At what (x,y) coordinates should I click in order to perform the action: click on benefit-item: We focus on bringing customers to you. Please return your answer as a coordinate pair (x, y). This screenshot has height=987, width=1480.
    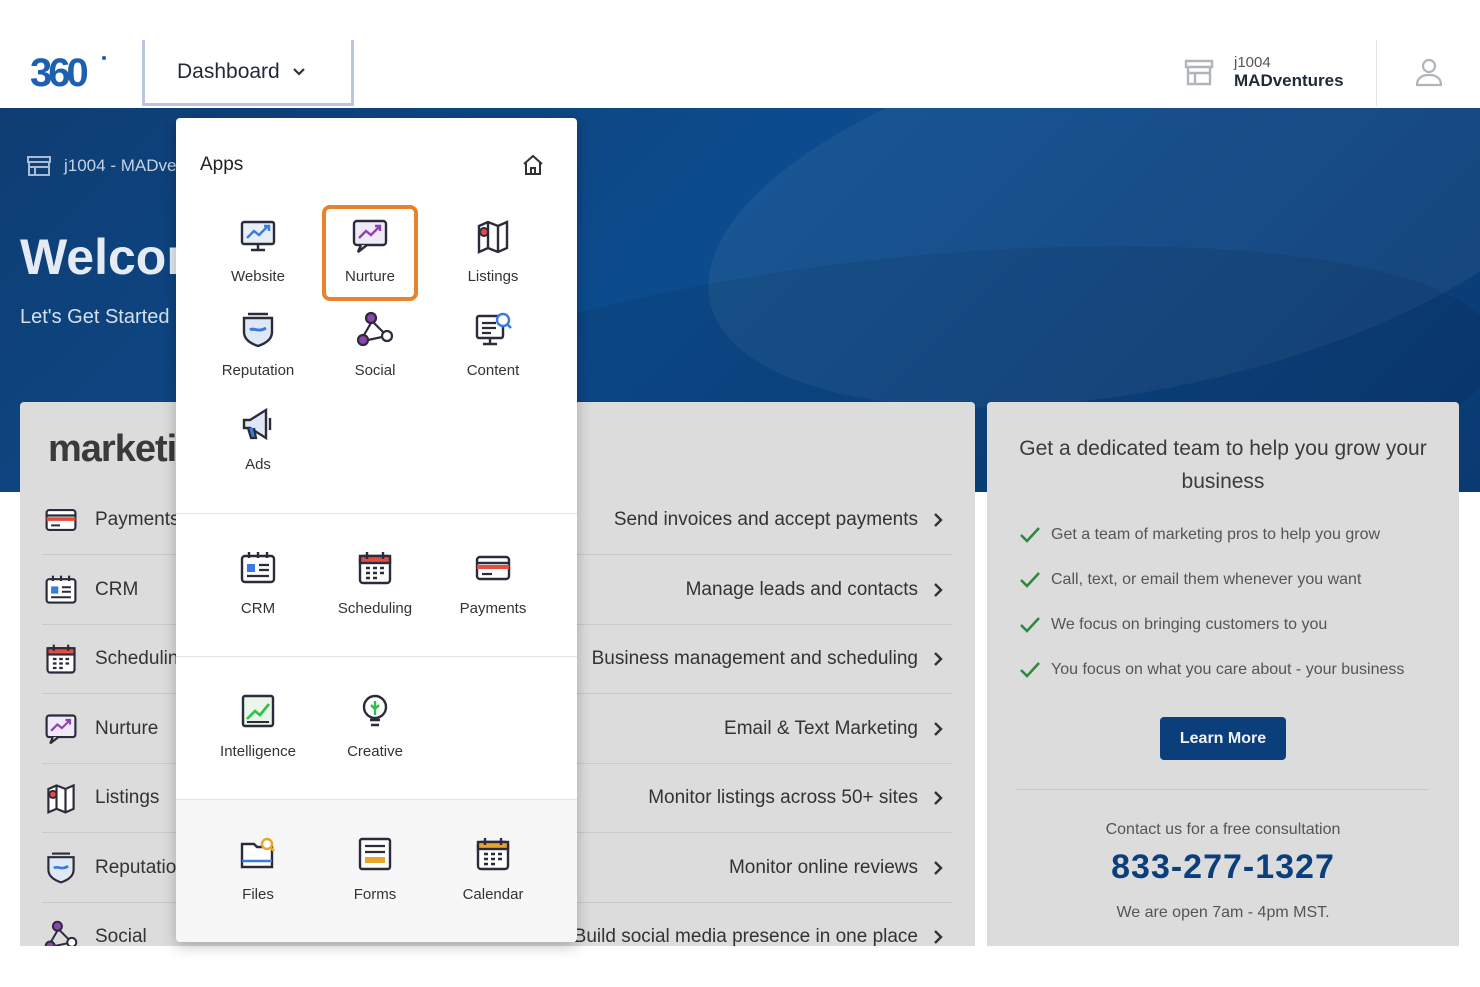
    Looking at the image, I should click on (1173, 625).